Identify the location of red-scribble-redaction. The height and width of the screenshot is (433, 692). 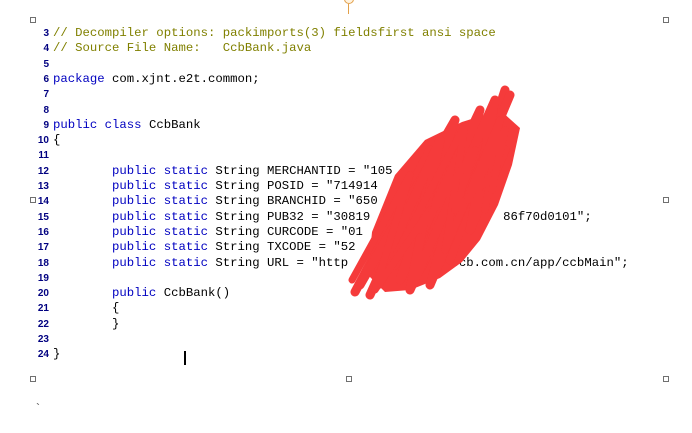
(434, 192).